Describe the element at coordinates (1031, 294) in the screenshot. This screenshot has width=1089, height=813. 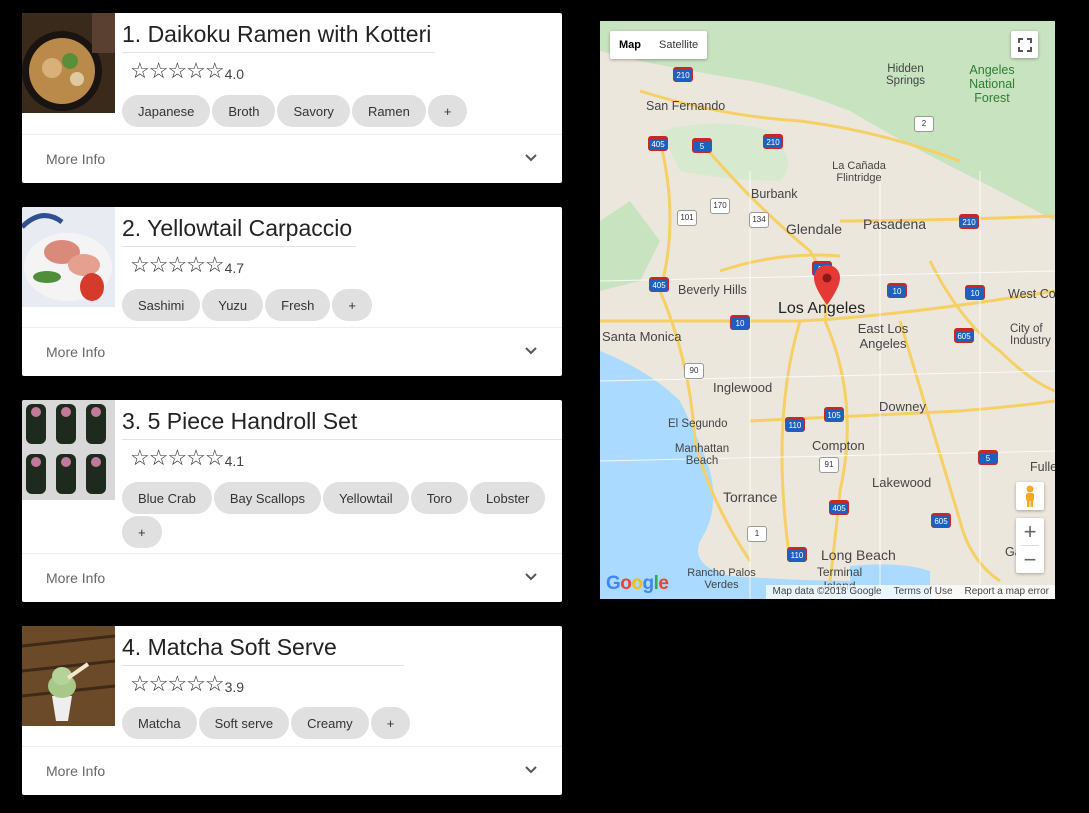
I see `place-label: West Co` at that location.